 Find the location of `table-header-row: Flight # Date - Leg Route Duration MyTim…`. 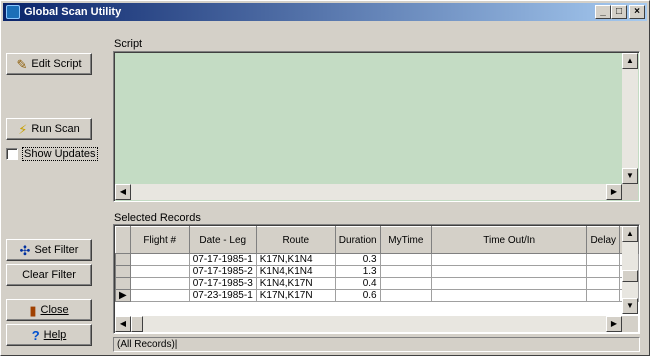

table-header-row: Flight # Date - Leg Route Duration MyTim… is located at coordinates (377, 240).